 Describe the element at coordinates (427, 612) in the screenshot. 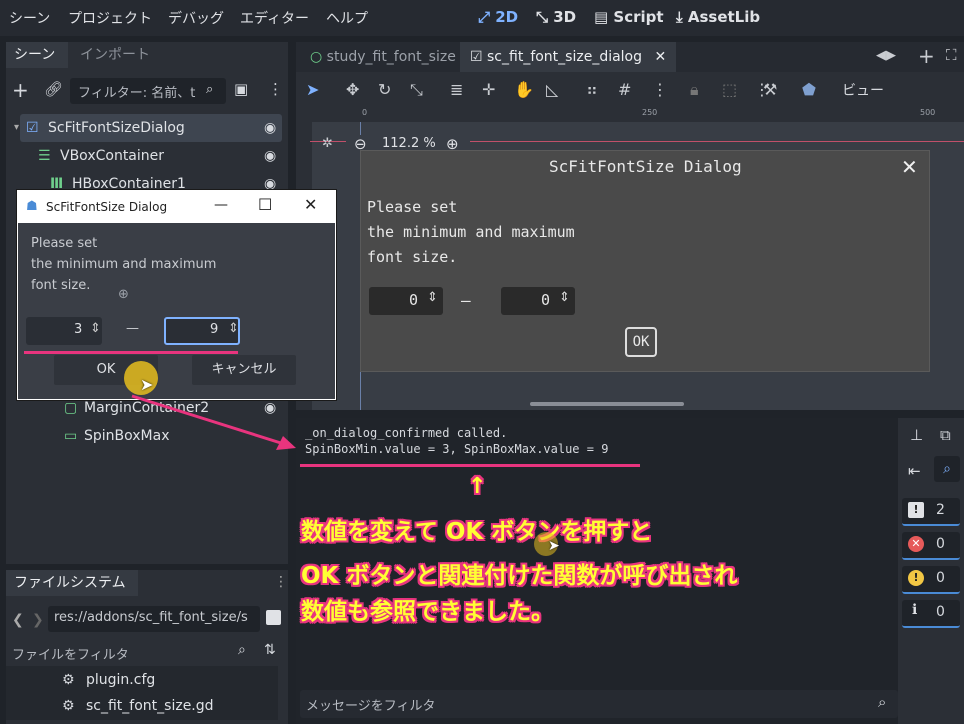

I see `annotation-line-3: 数値も参照できました。` at that location.